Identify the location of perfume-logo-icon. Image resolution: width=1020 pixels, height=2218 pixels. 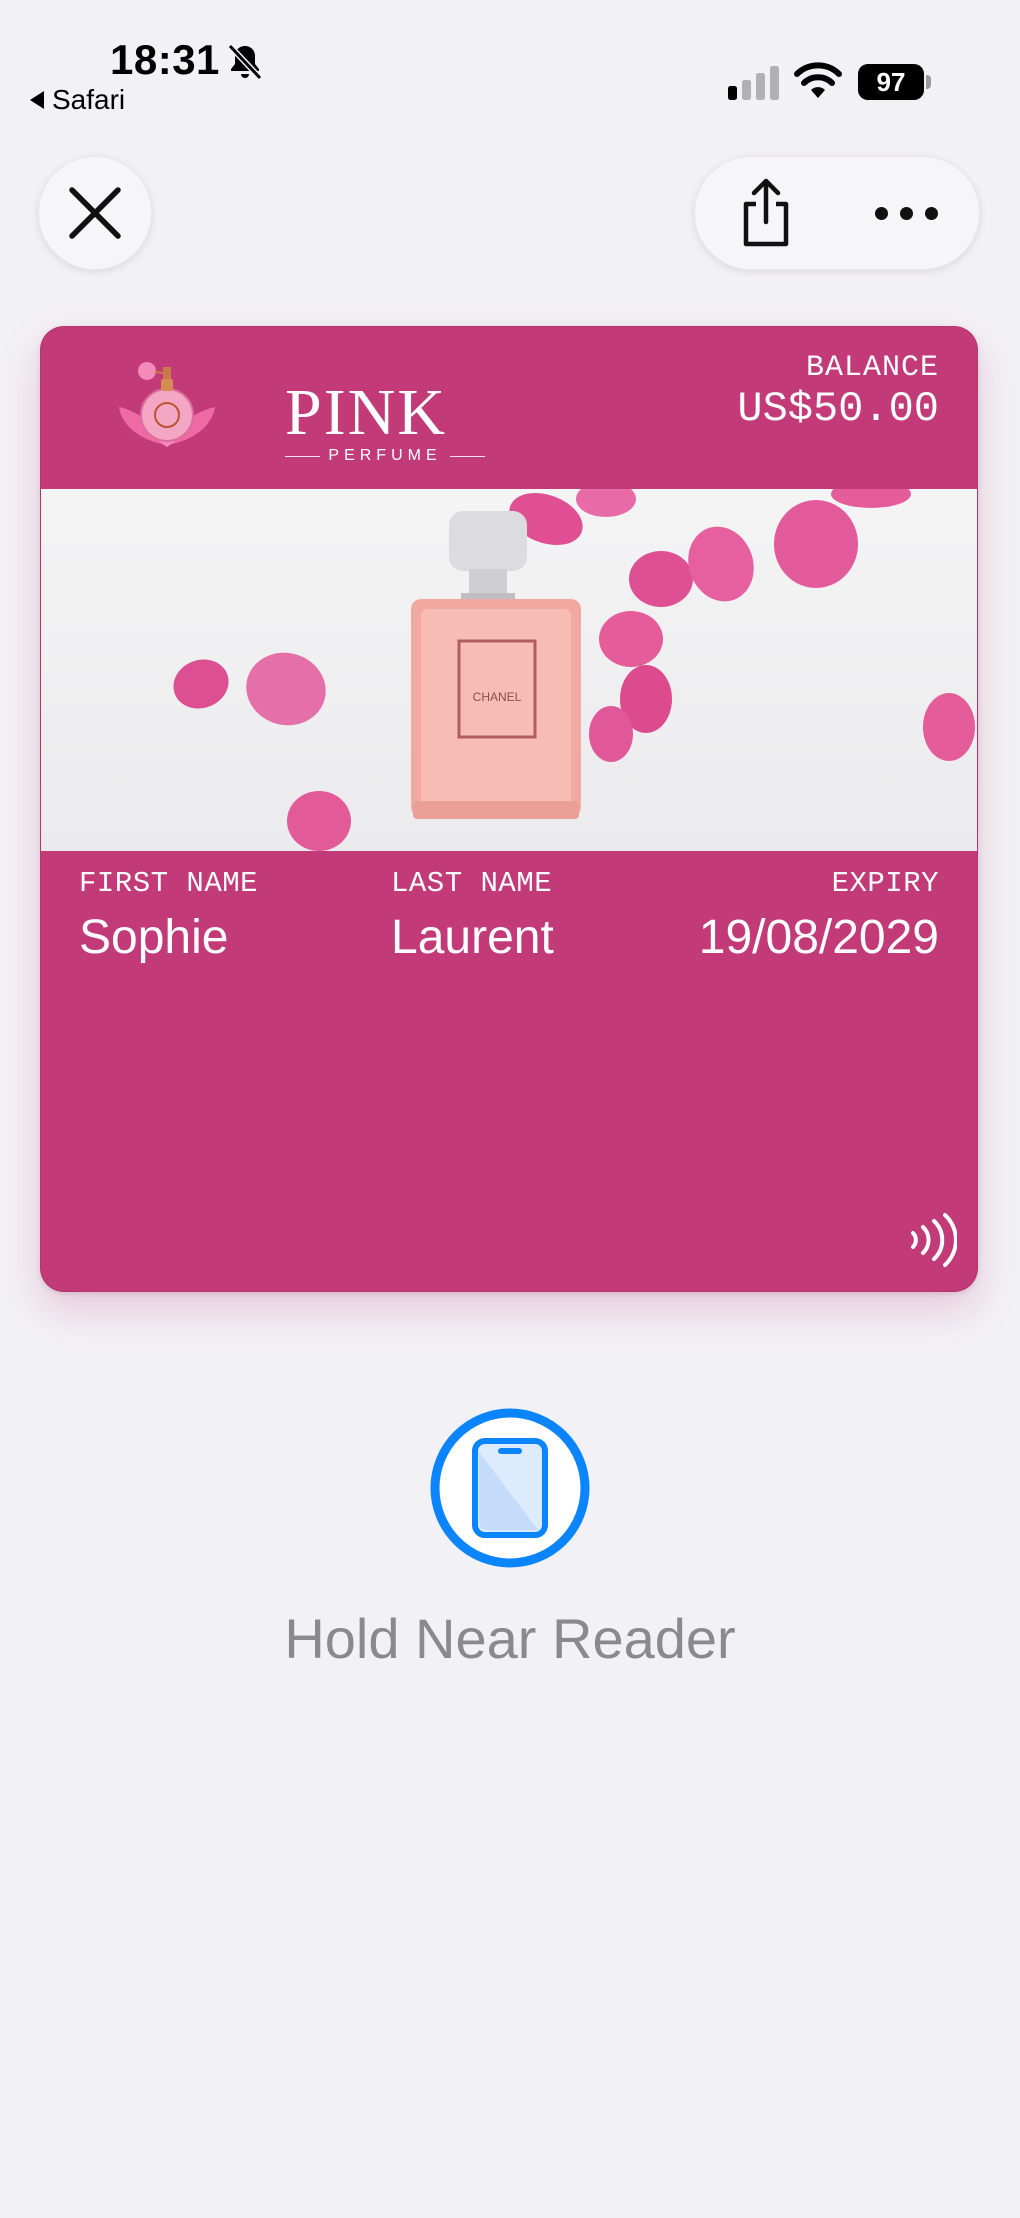
(167, 404).